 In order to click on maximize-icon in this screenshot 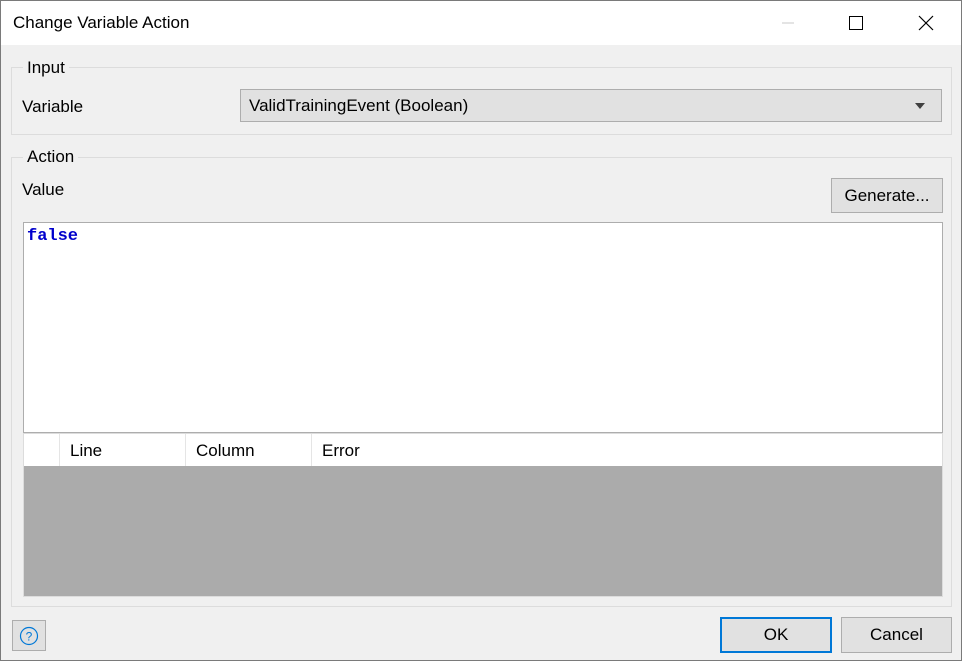, I will do `click(856, 23)`.